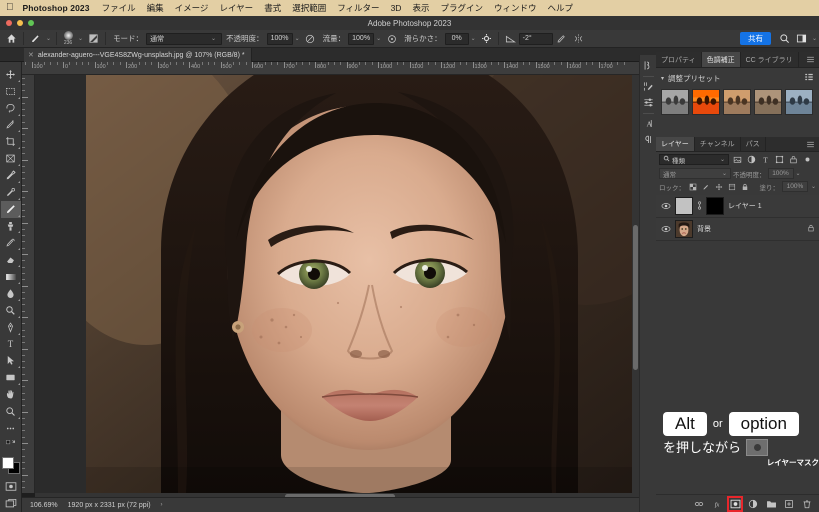 The width and height of the screenshot is (819, 512). I want to click on preset-sepia, so click(768, 102).